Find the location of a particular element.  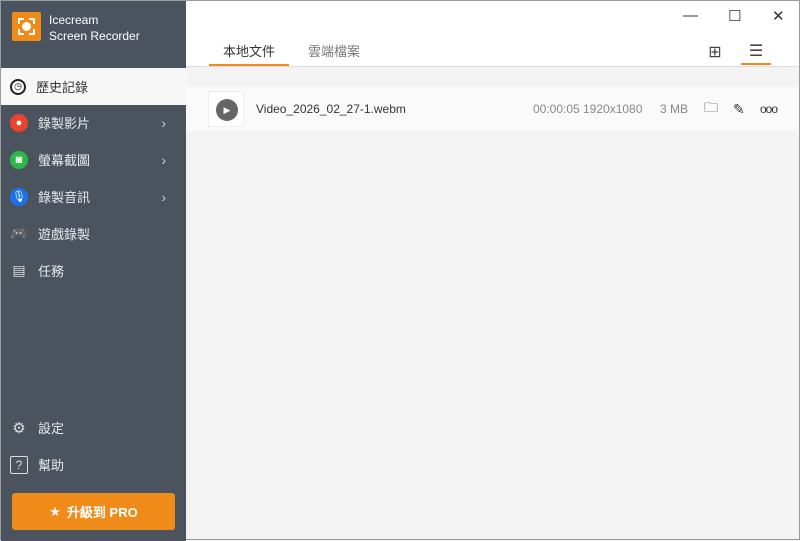

sidebar-item-help: ? 幫助 is located at coordinates (93, 464).